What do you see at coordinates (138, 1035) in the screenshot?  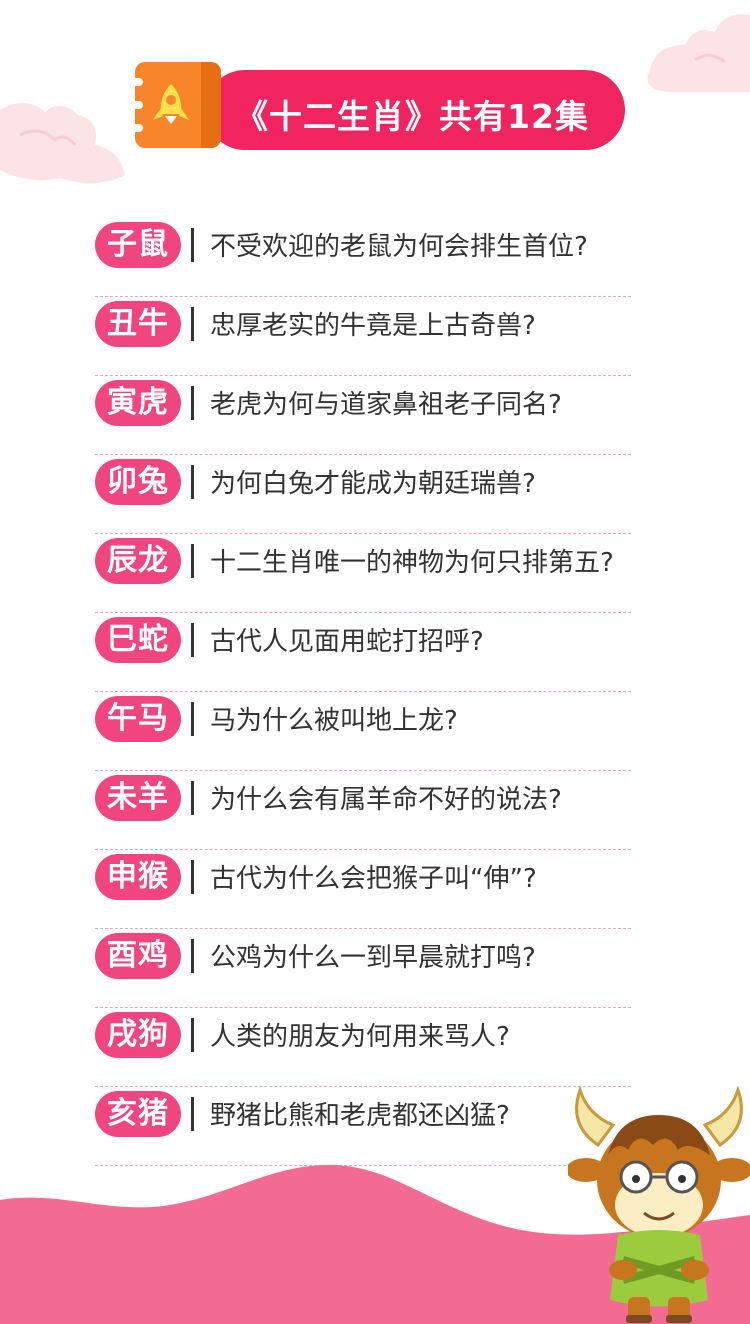 I see `zodiac-badge: 戌狗` at bounding box center [138, 1035].